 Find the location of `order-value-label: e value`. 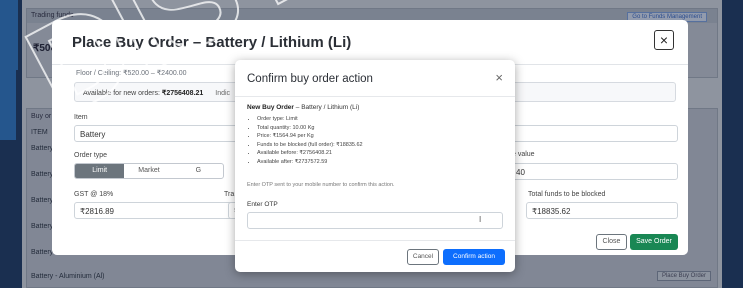

order-value-label: e value is located at coordinates (523, 154).